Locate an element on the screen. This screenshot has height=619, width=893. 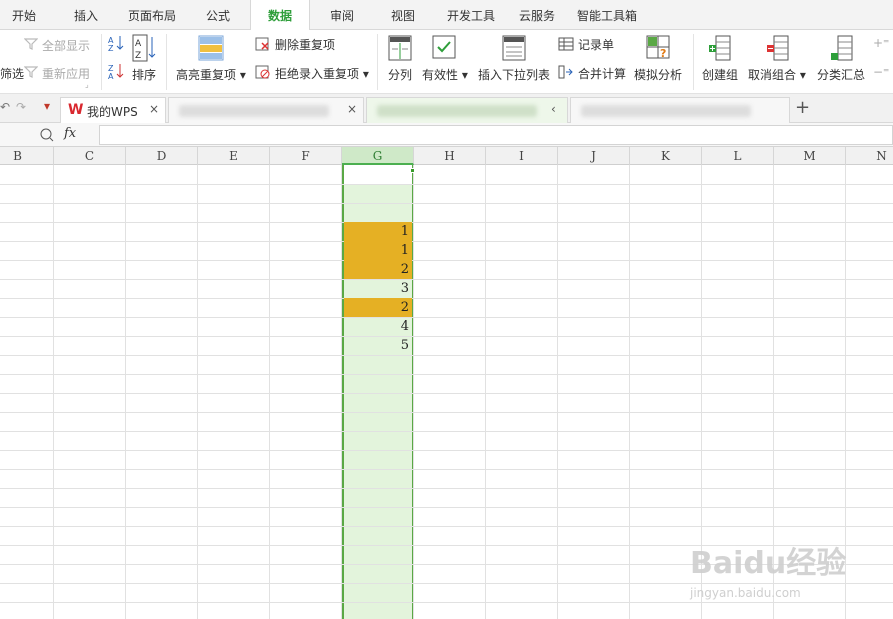
tab-formulas: 公式 is located at coordinates (218, 15).